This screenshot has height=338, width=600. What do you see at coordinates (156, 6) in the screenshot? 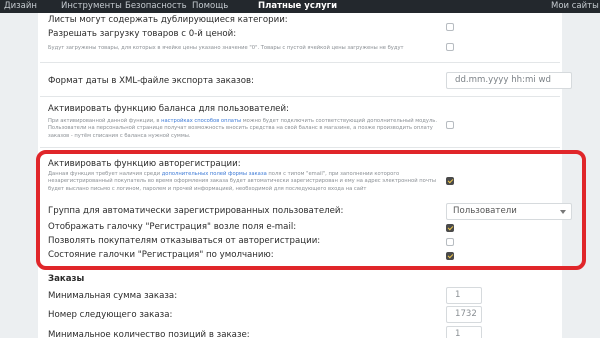
I see `nav-security: Безопасность` at bounding box center [156, 6].